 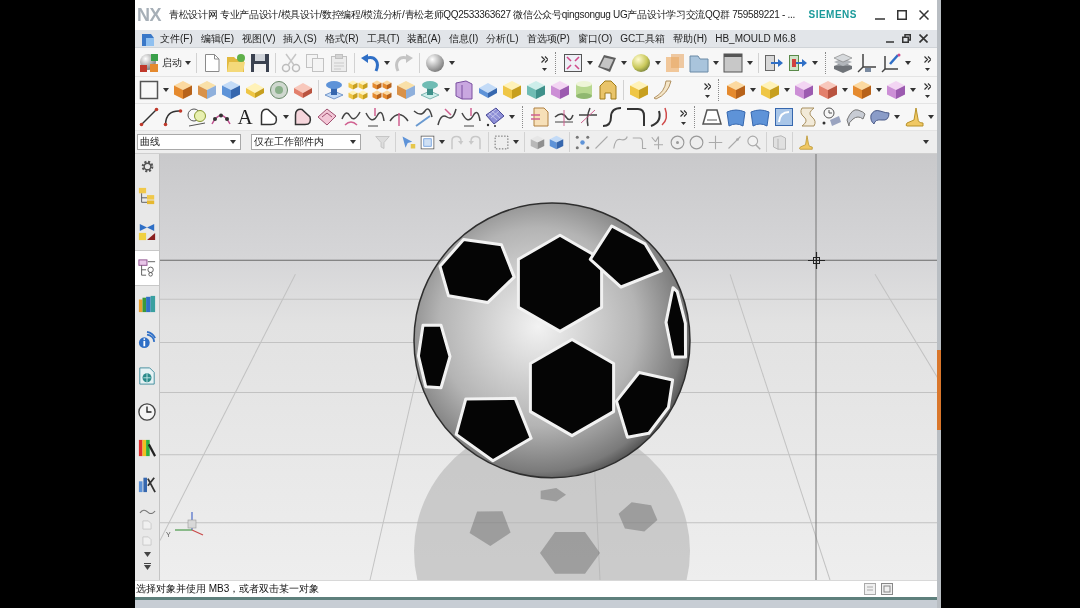 What do you see at coordinates (856, 117) in the screenshot?
I see `swept-surface-icon` at bounding box center [856, 117].